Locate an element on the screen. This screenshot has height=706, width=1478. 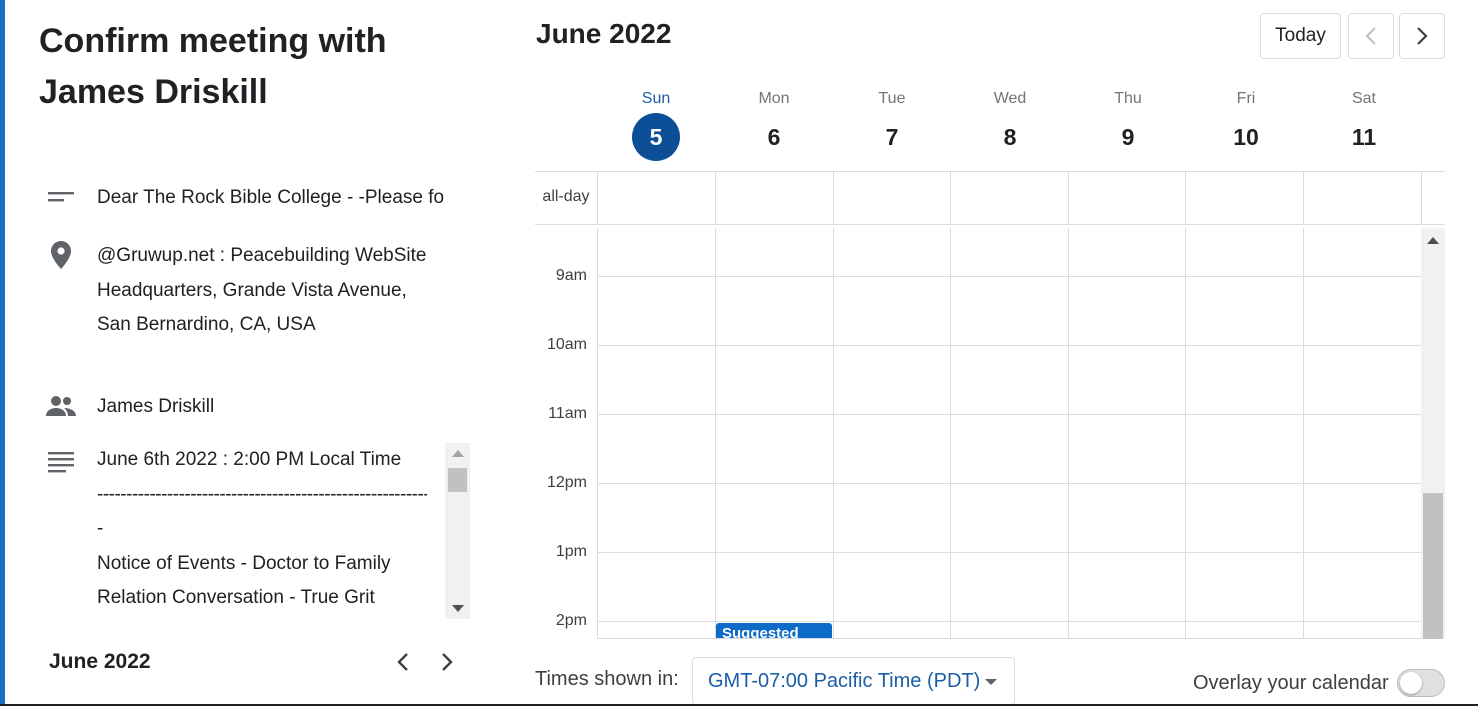
notes-line: - is located at coordinates (100, 528).